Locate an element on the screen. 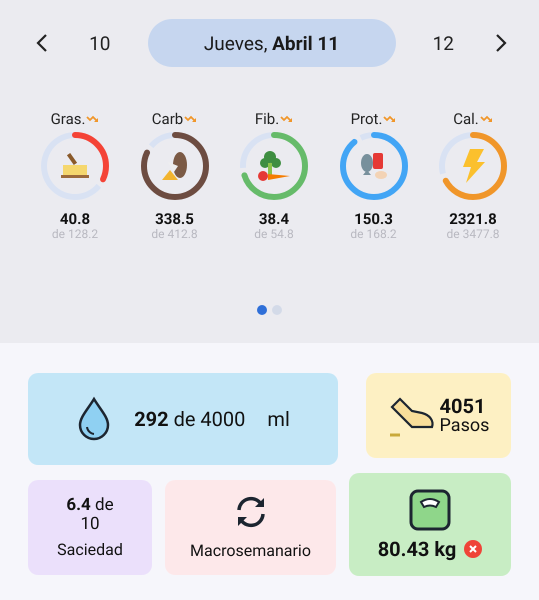  nutrient-value: 150.3 is located at coordinates (373, 219).